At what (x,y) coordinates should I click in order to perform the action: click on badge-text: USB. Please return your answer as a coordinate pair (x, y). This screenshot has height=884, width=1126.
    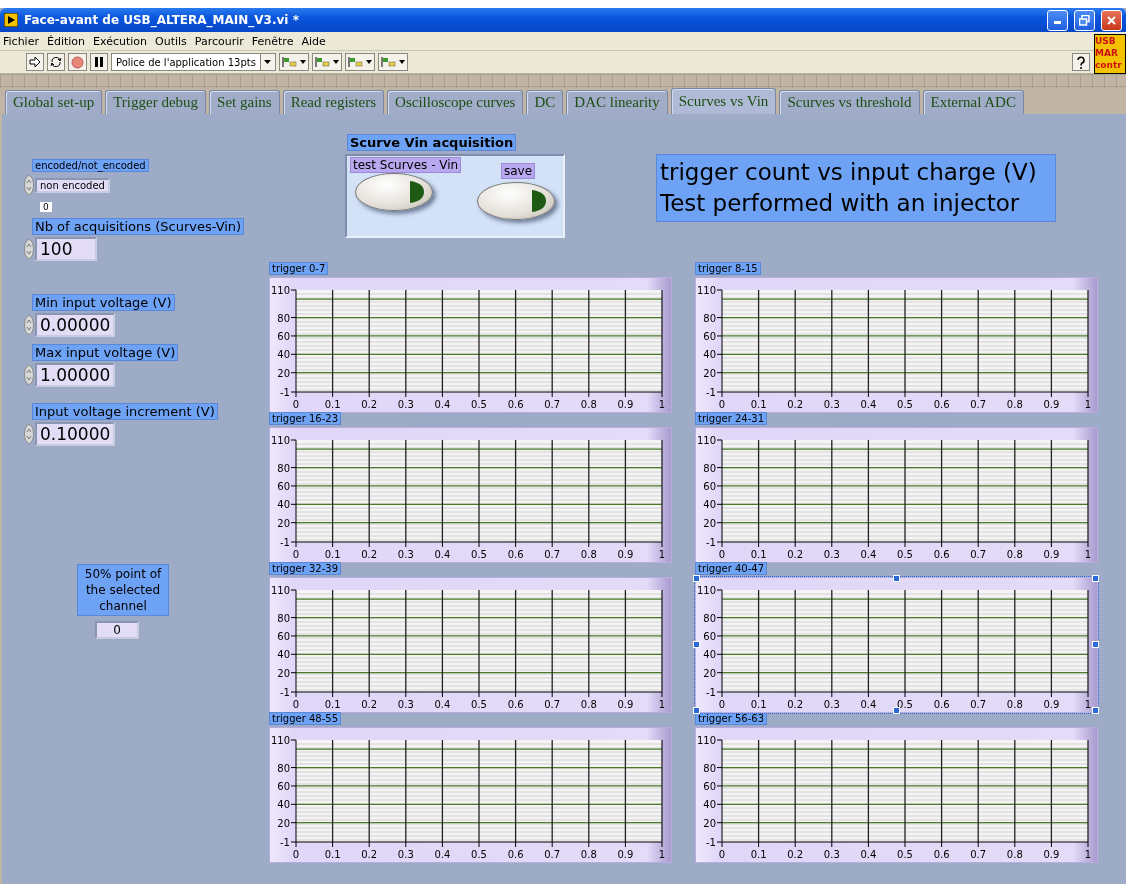
    Looking at the image, I should click on (1106, 41).